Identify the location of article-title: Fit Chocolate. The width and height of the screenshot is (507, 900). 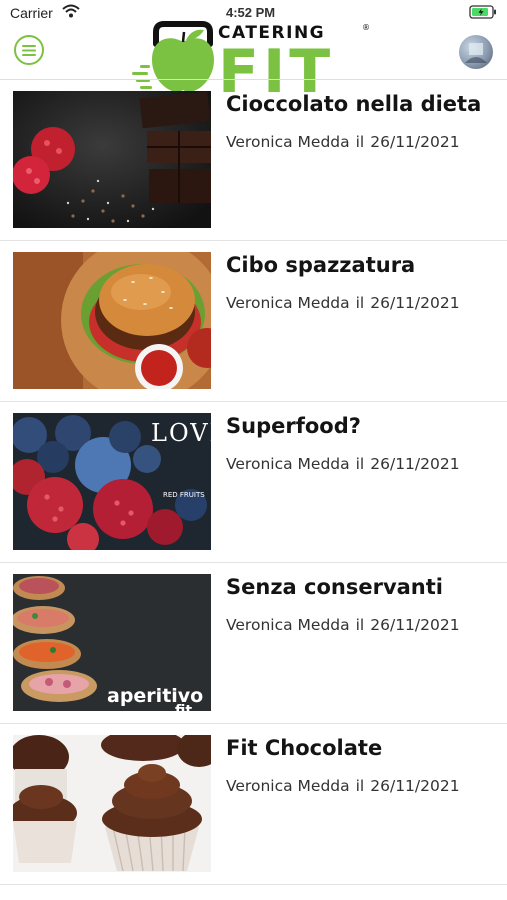
(304, 748).